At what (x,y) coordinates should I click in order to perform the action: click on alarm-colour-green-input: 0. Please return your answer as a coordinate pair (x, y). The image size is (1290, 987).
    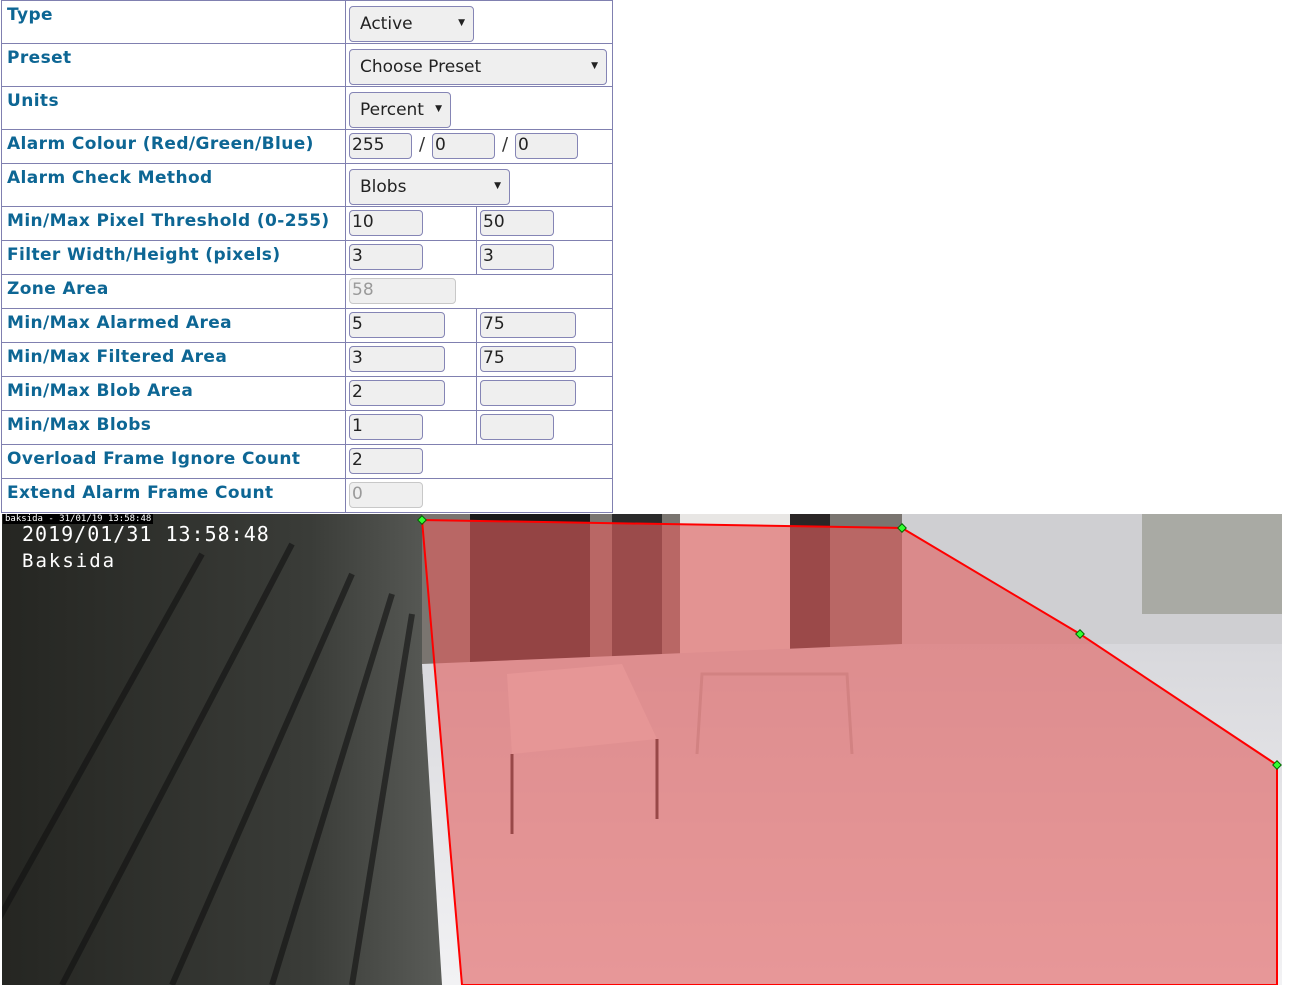
    Looking at the image, I should click on (463, 146).